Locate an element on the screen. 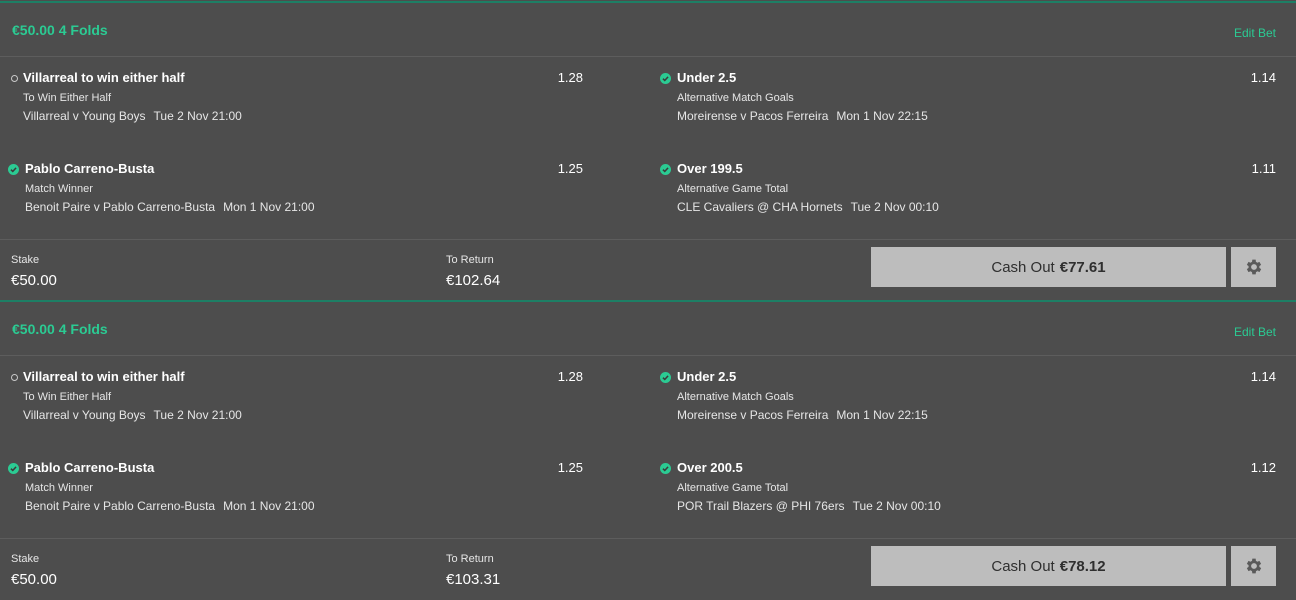 The image size is (1296, 600). selection-name: Over 199.5 is located at coordinates (710, 168).